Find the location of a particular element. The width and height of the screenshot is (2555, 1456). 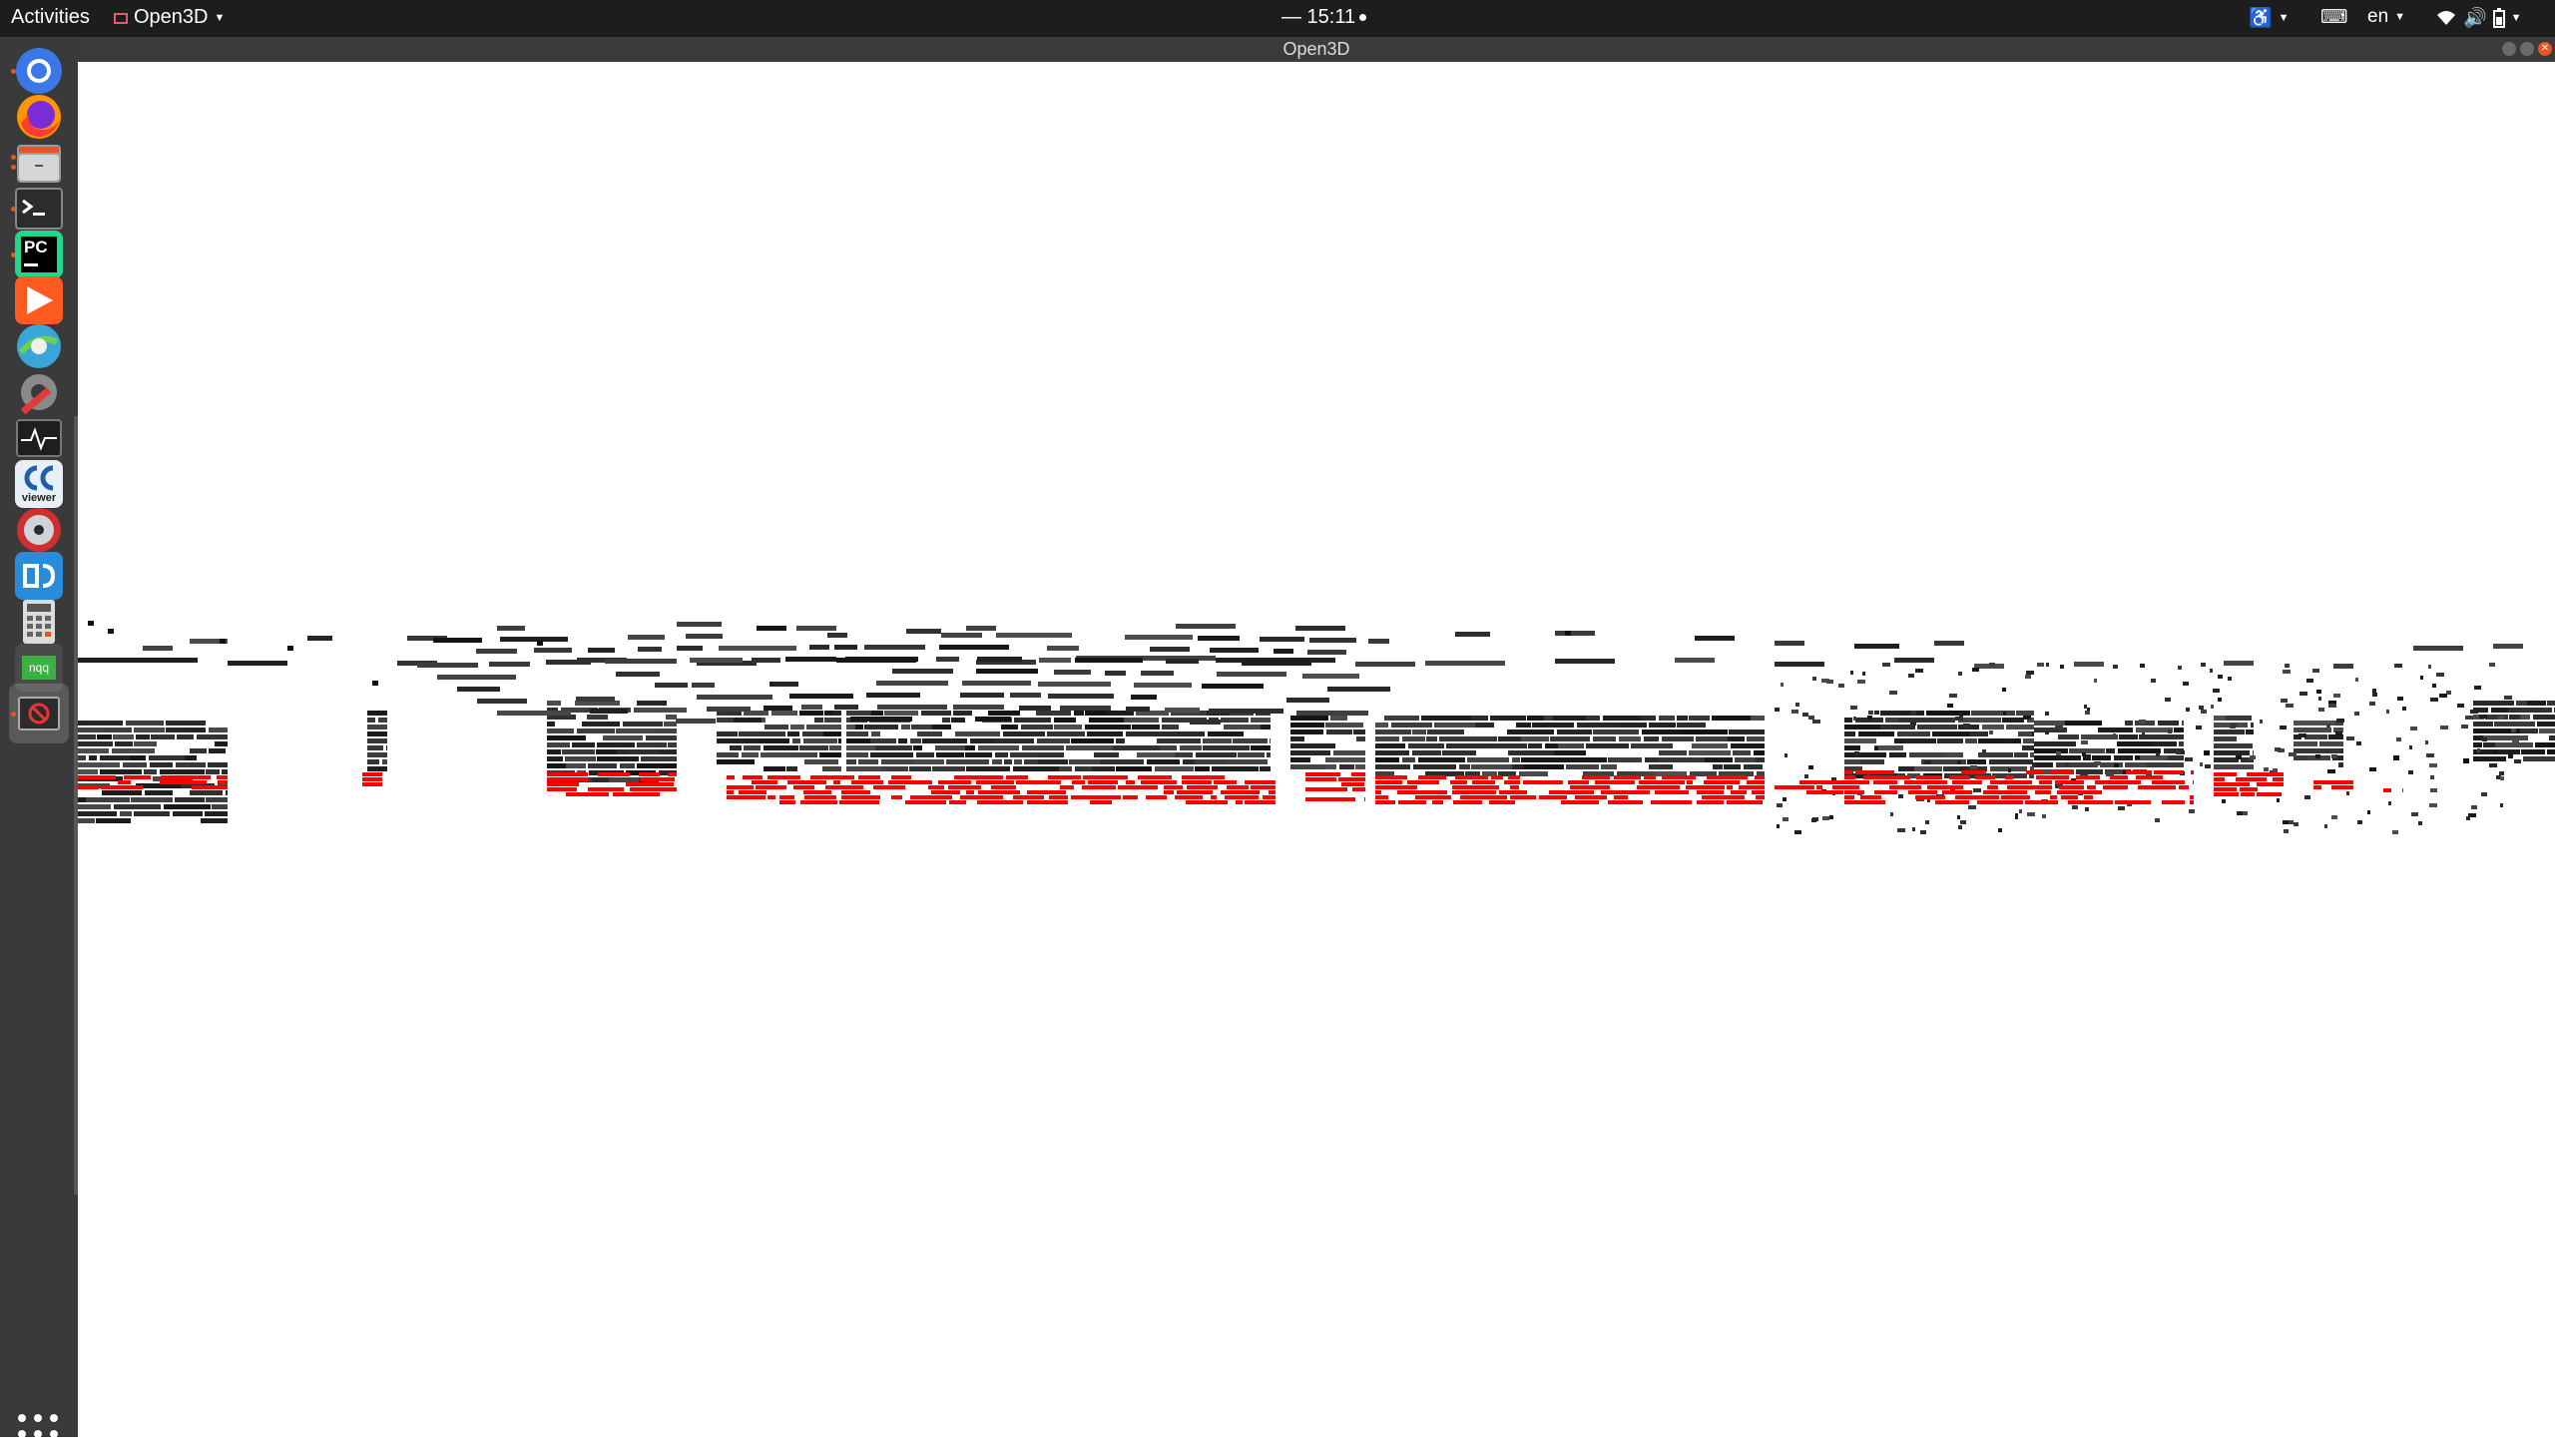

app-menu: Open3D ▼ is located at coordinates (169, 17).